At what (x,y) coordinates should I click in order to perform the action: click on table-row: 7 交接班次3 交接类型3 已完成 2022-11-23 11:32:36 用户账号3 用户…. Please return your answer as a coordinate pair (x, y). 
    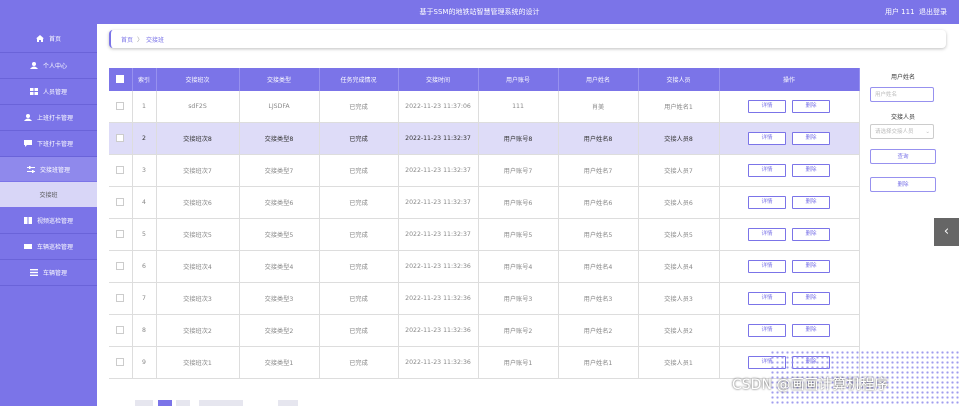
    Looking at the image, I should click on (484, 298).